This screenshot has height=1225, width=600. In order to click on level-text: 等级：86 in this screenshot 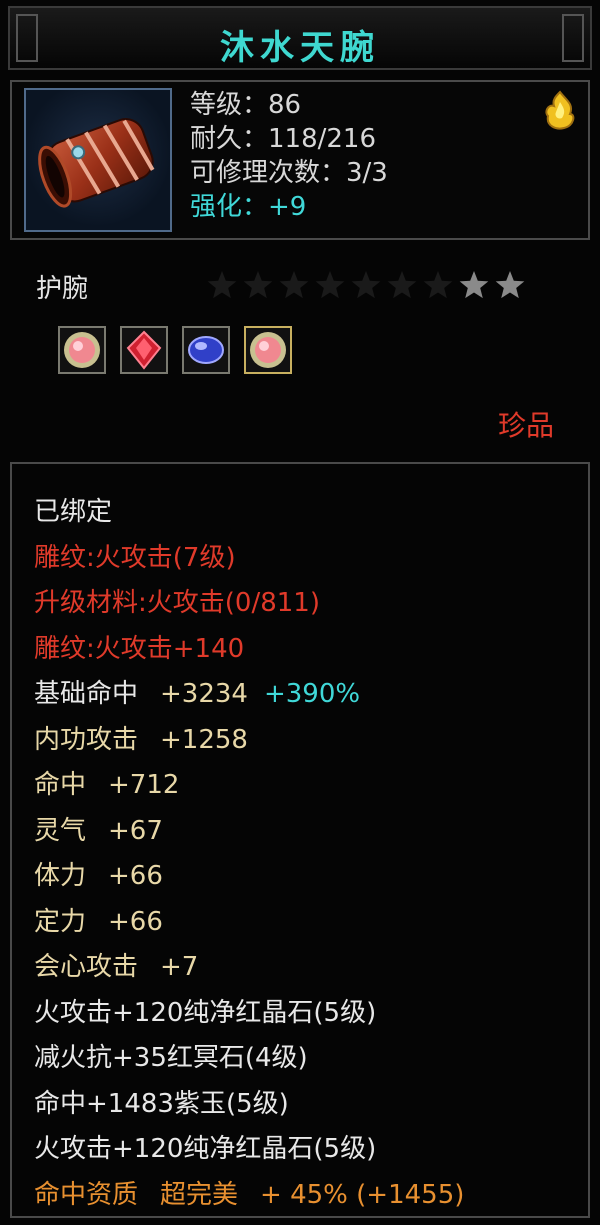, I will do `click(246, 105)`.